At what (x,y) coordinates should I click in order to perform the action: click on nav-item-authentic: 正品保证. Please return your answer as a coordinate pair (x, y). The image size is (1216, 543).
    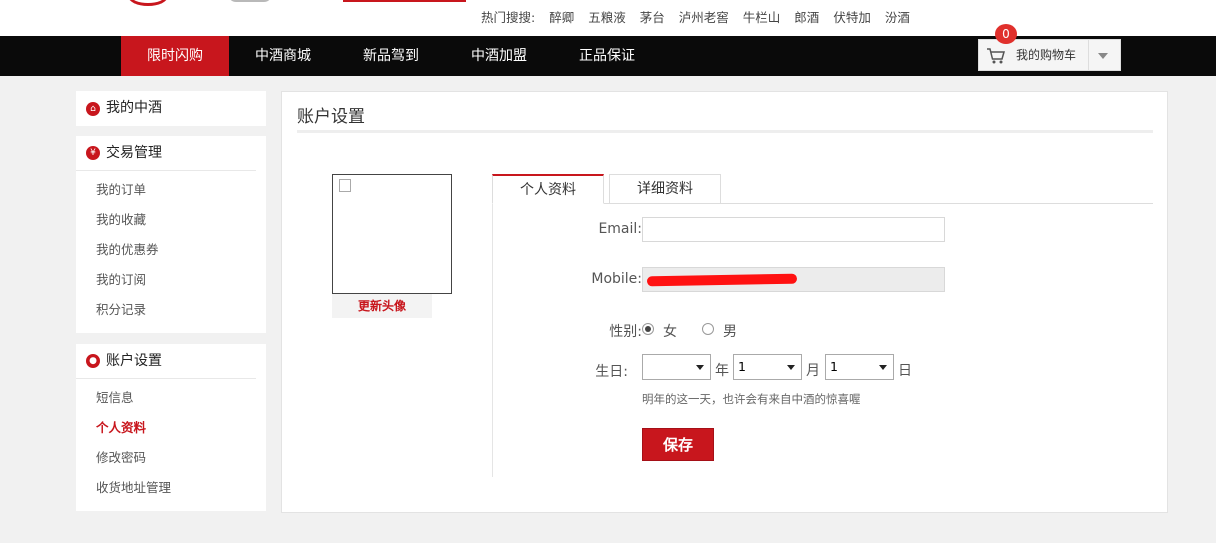
    Looking at the image, I should click on (607, 56).